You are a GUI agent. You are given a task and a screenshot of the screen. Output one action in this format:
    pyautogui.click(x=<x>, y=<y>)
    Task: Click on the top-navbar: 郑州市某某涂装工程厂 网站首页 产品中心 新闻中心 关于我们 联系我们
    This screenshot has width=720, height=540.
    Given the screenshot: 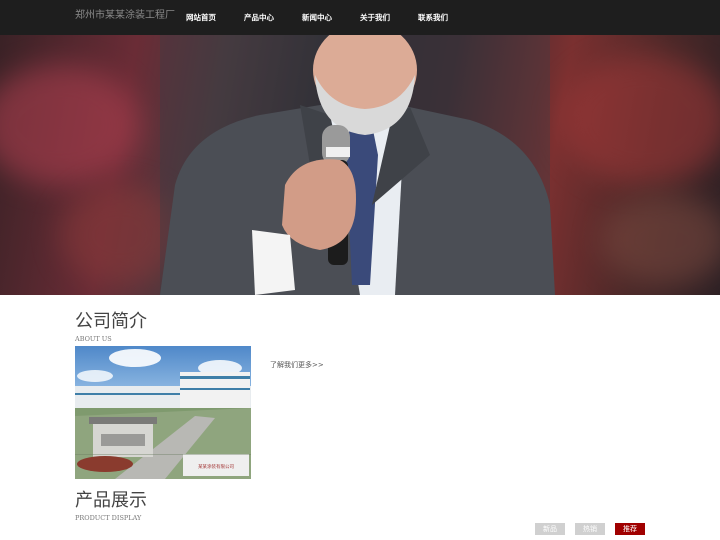 What is the action you would take?
    pyautogui.click(x=360, y=17)
    